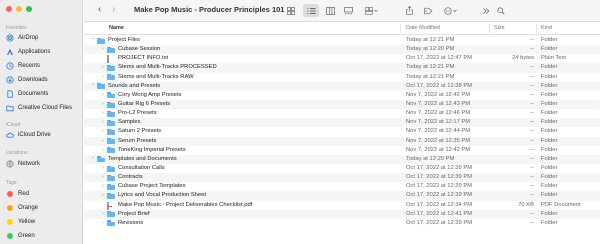  I want to click on sidebar-item-documents: Documents, so click(42, 94).